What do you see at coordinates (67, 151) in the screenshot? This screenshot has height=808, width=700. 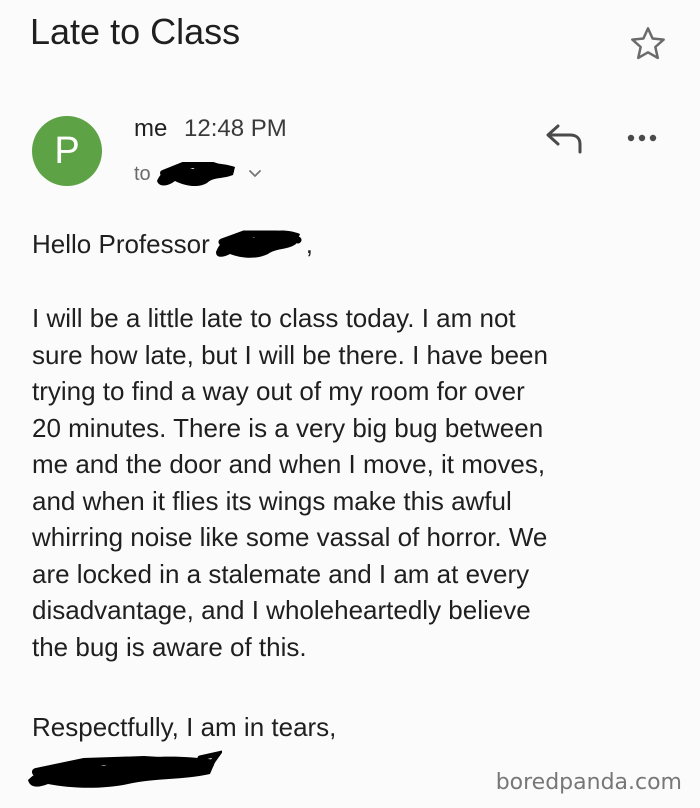 I see `sender-avatar: P` at bounding box center [67, 151].